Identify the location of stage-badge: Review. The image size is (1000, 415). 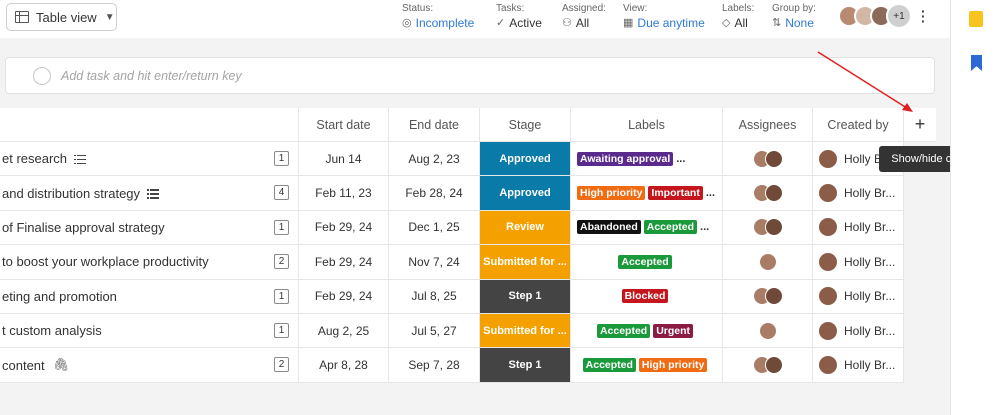
(525, 227).